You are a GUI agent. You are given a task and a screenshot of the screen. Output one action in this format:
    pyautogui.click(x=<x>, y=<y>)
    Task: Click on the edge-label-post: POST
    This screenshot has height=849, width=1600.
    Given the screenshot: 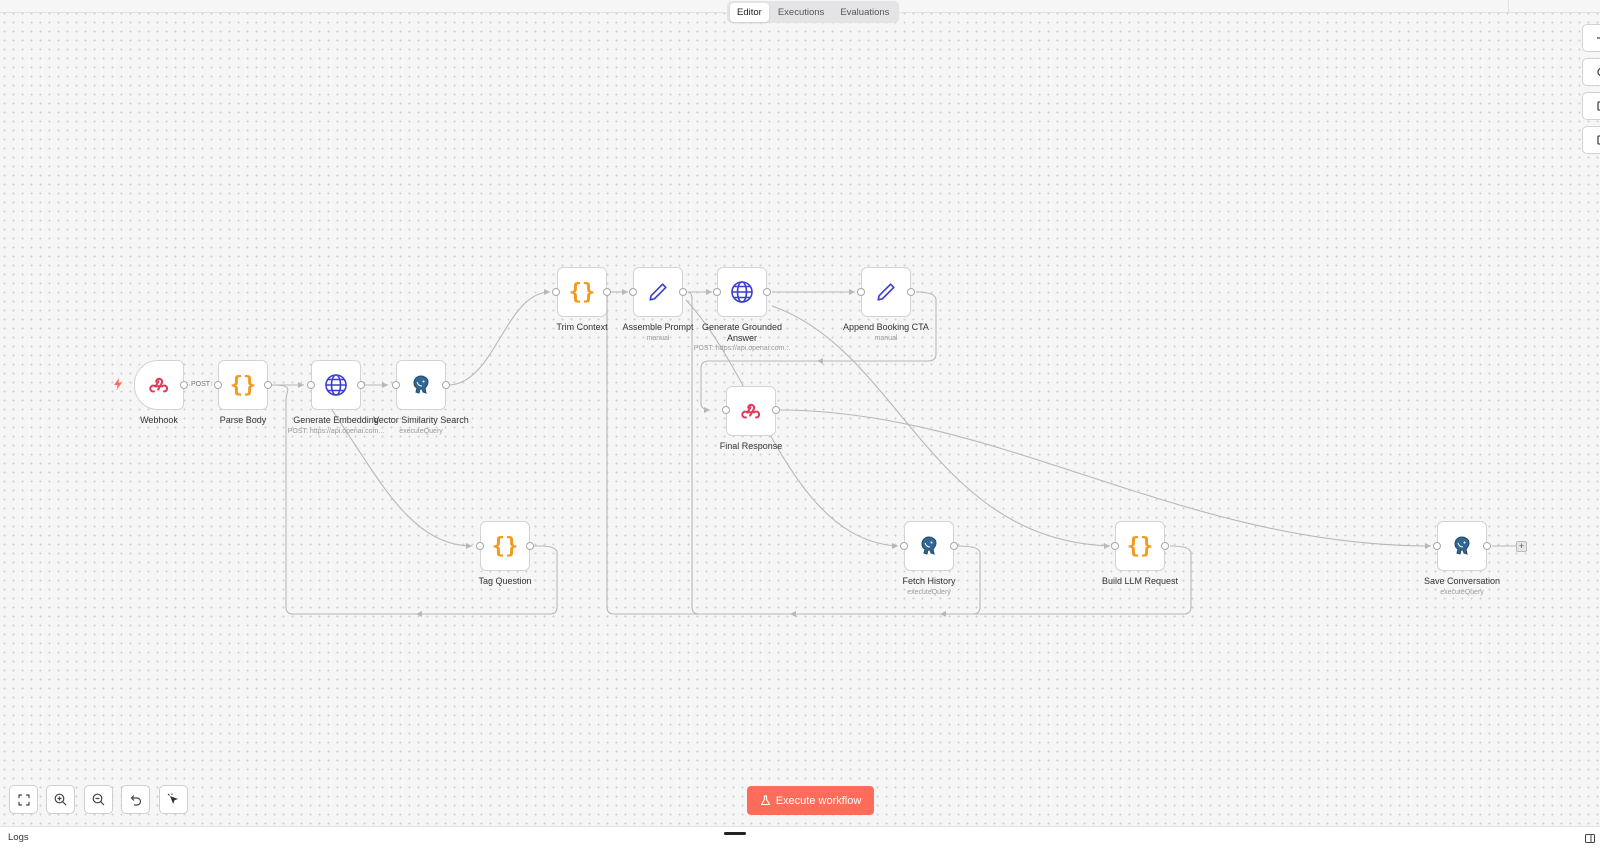 What is the action you would take?
    pyautogui.click(x=201, y=384)
    